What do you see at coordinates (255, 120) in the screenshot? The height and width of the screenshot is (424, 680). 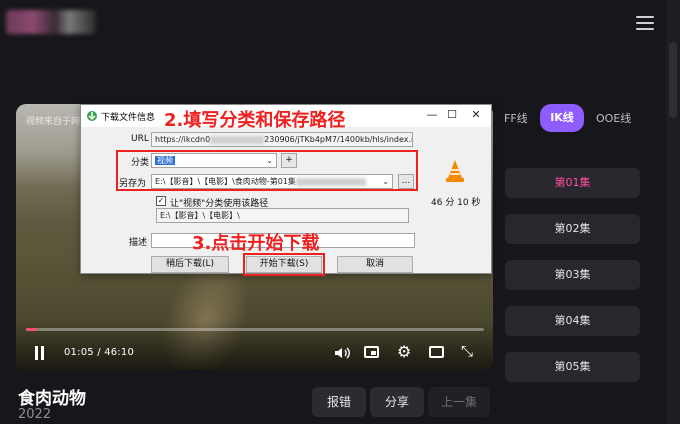 I see `annotation-step2: 2.填写分类和保存路径` at bounding box center [255, 120].